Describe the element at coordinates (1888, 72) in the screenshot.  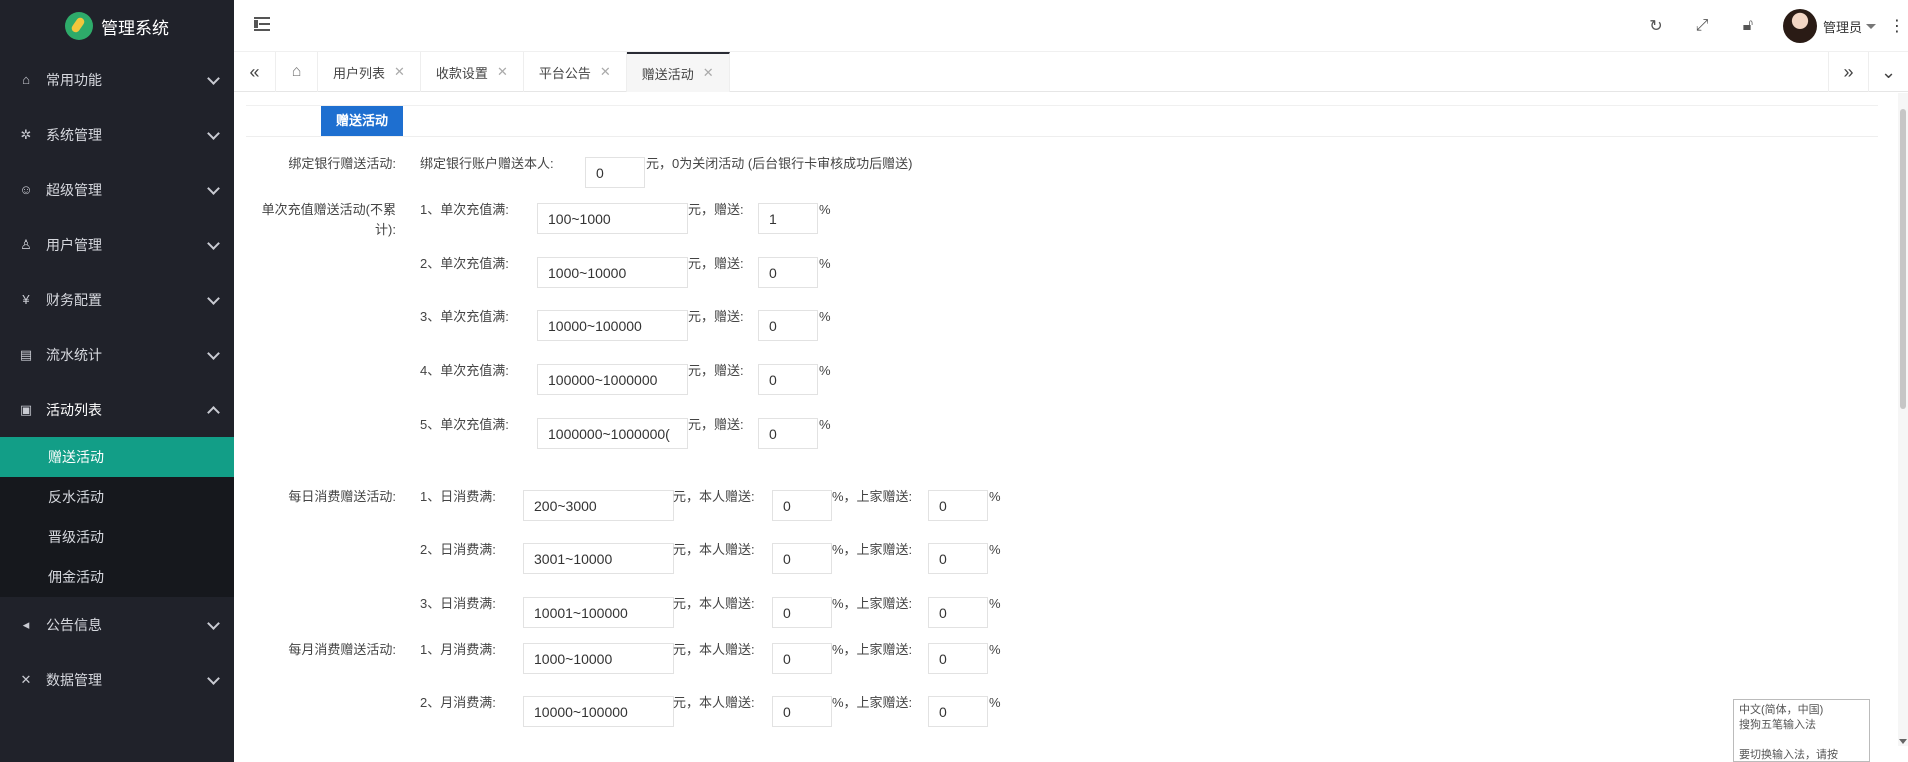
I see `tabs-dropdown-icon: ⌄` at that location.